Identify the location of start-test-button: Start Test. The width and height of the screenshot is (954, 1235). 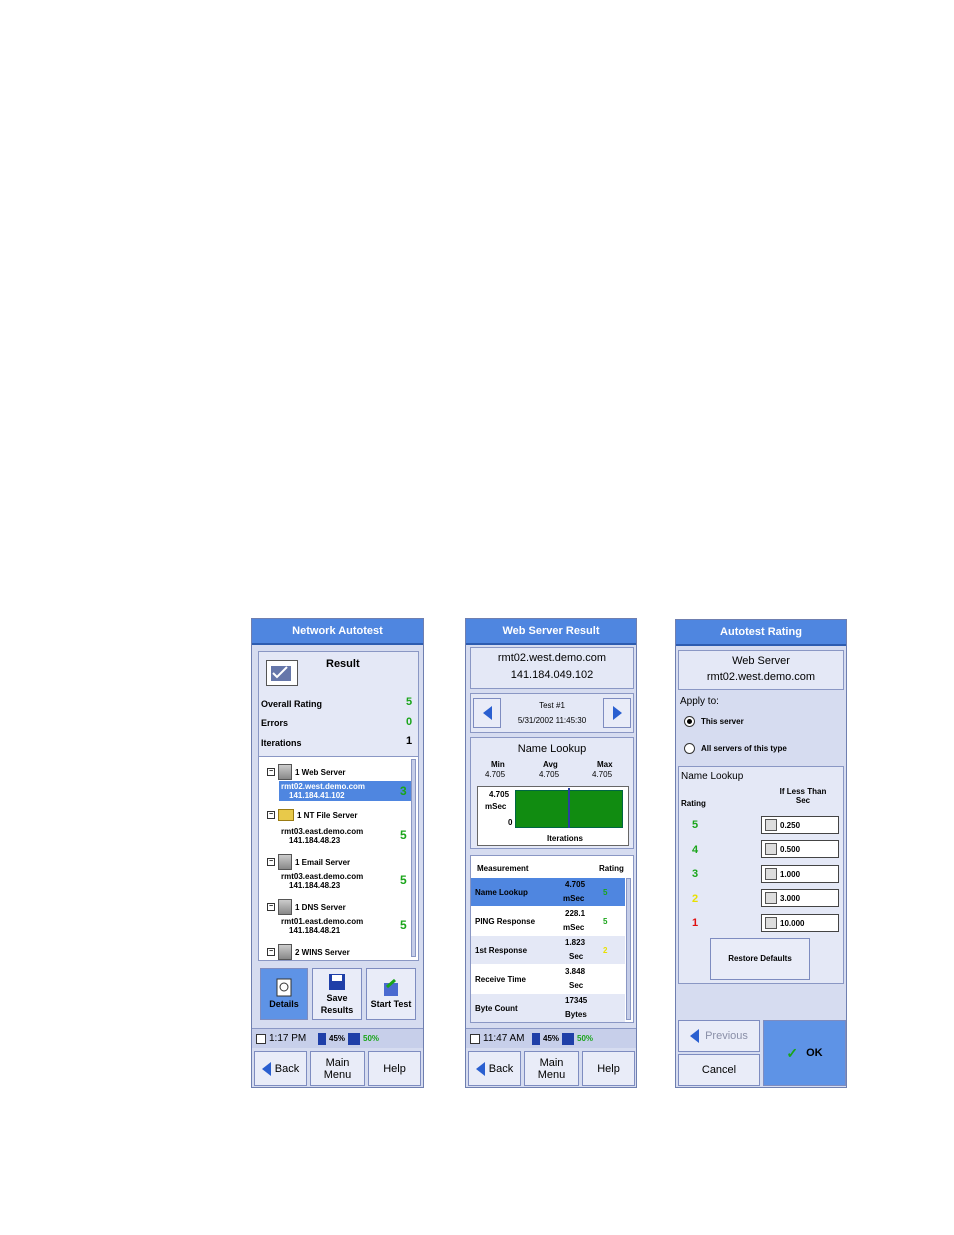
(391, 994).